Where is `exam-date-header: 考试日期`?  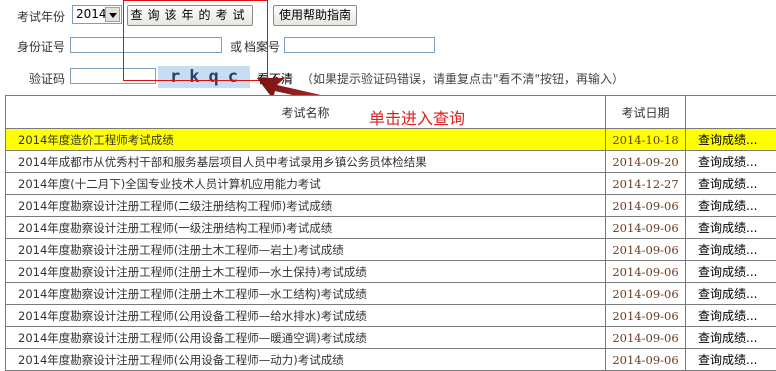 exam-date-header: 考试日期 is located at coordinates (646, 112).